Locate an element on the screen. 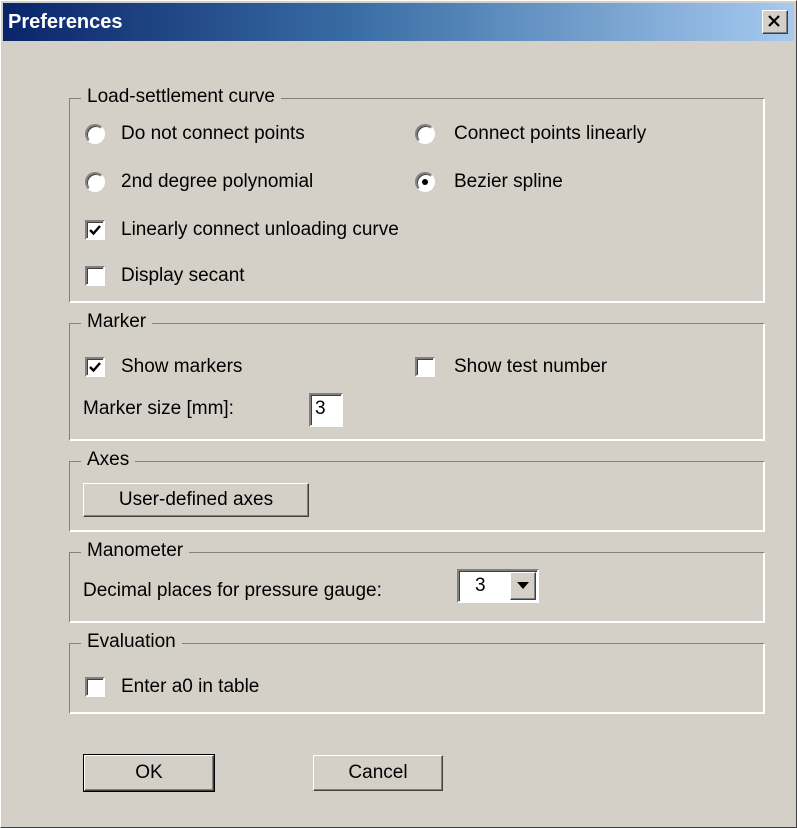 This screenshot has height=828, width=797. do-not-connect-label: Do not connect points is located at coordinates (213, 134).